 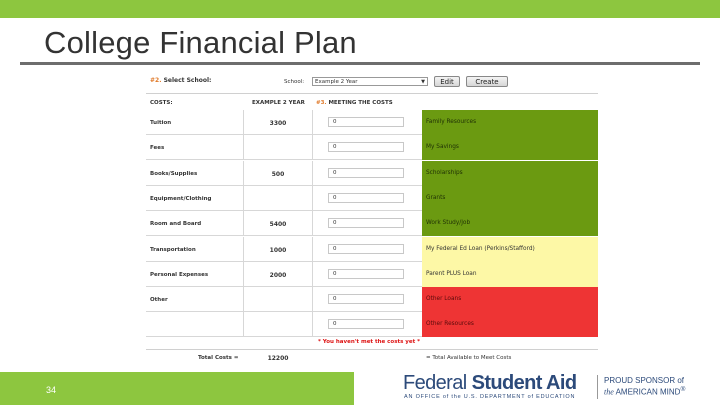 I want to click on costs-header: COSTS:, so click(x=161, y=103).